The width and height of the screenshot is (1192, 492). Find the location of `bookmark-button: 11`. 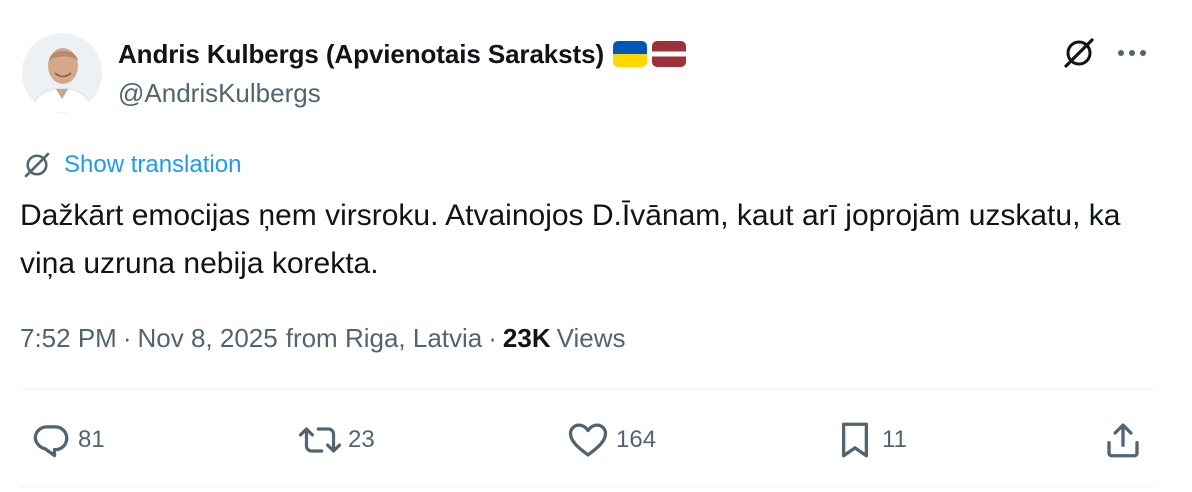

bookmark-button: 11 is located at coordinates (870, 440).